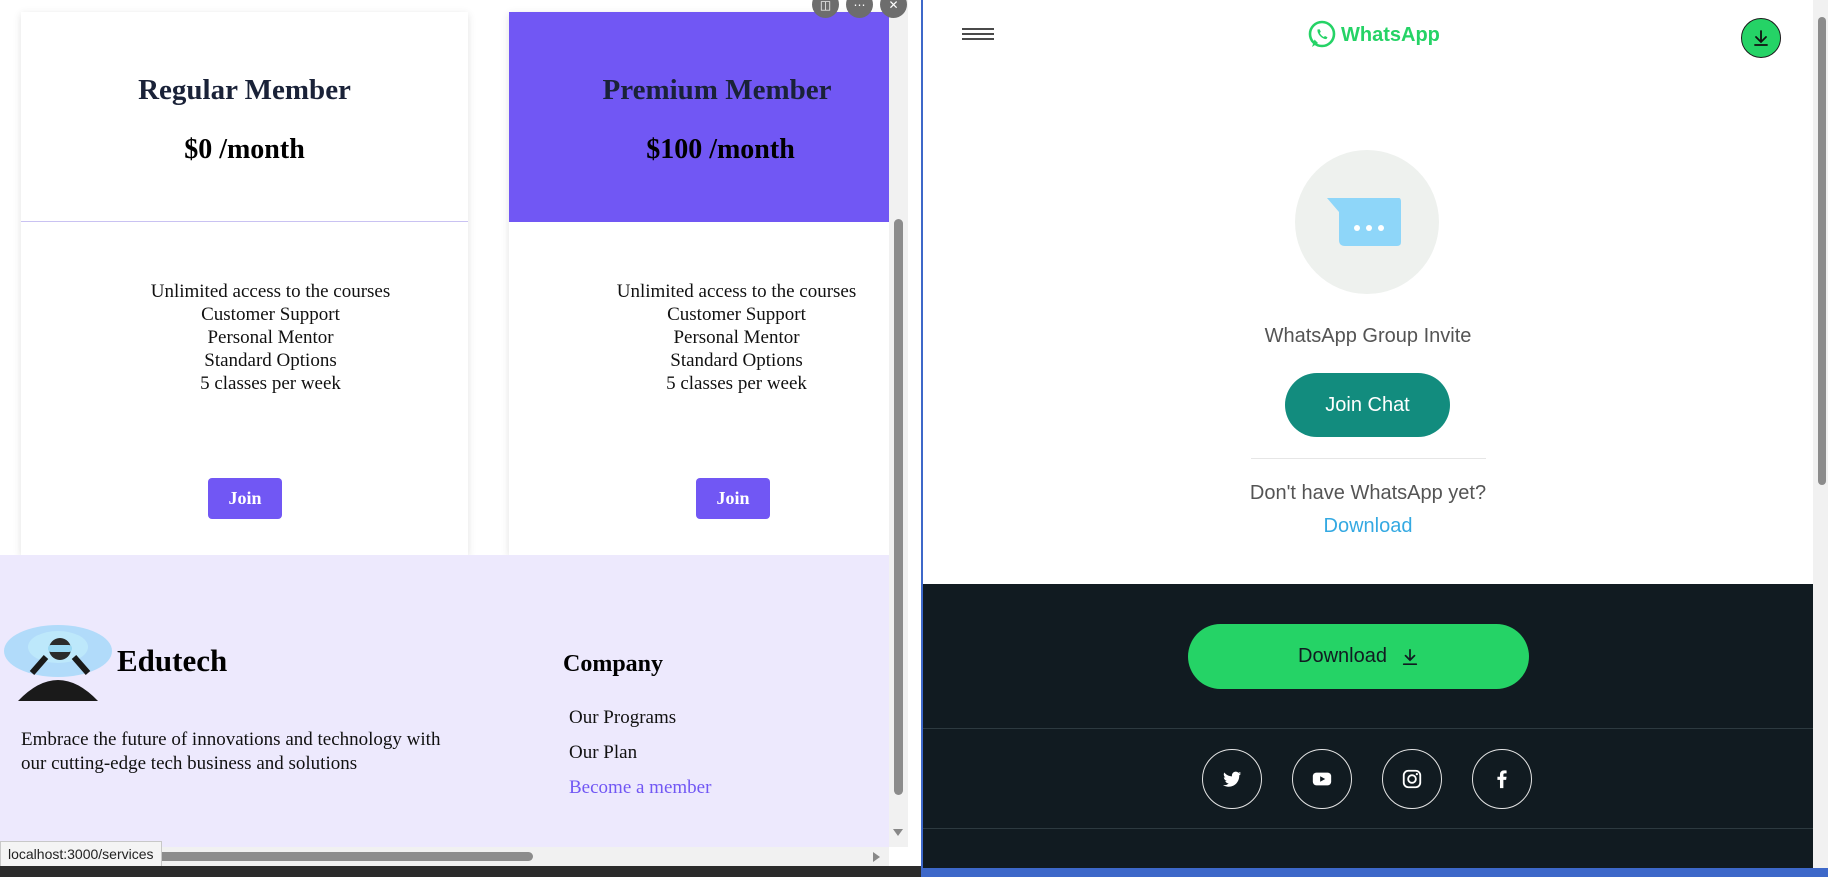  I want to click on hamburger-menu-icon, so click(978, 36).